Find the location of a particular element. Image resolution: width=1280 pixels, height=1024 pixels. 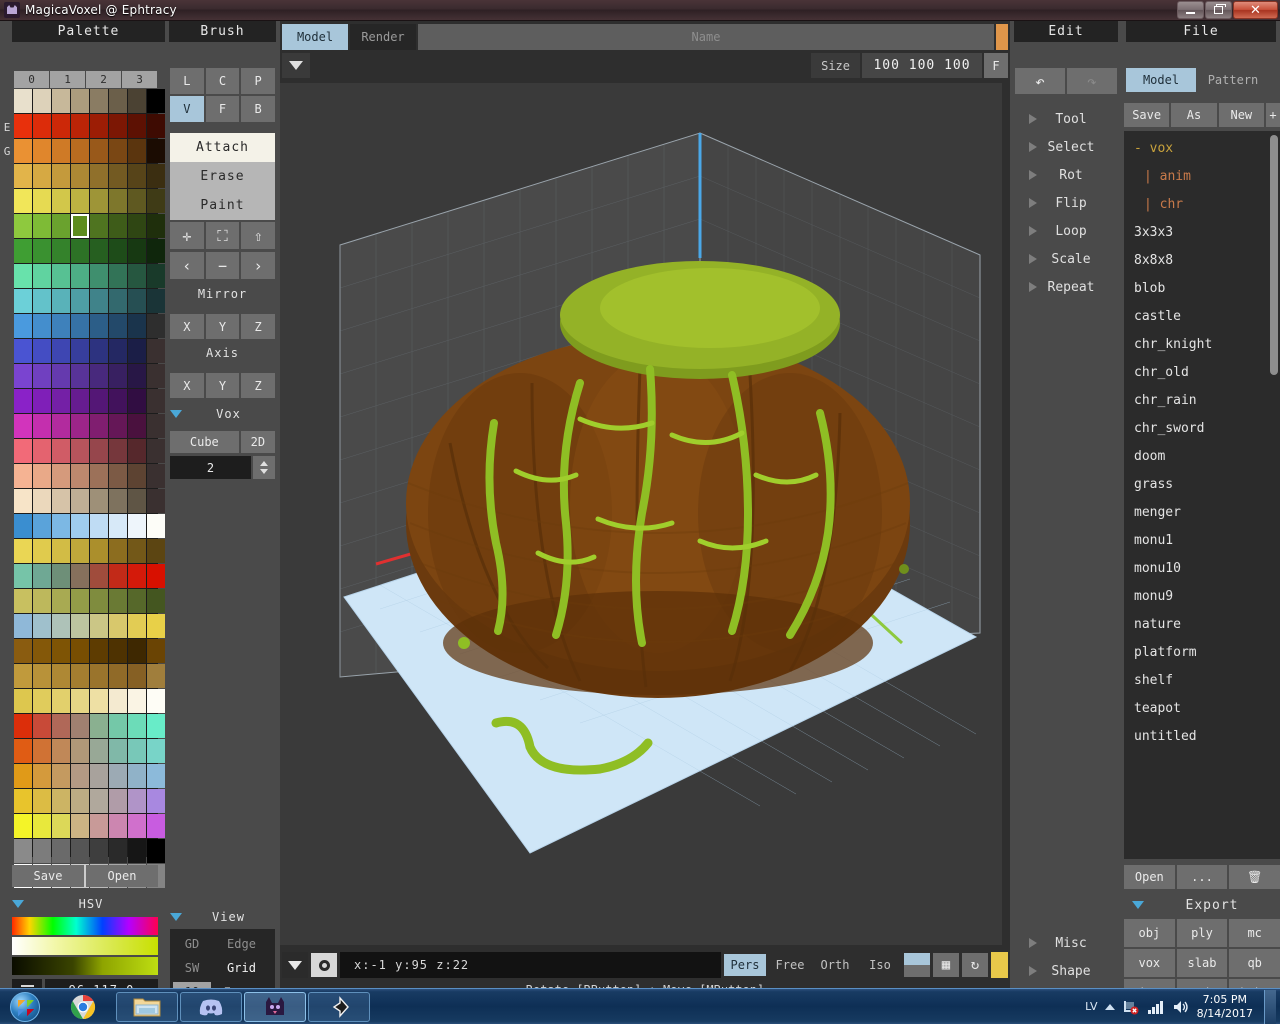

extrude-icon: ⇧ is located at coordinates (258, 235).